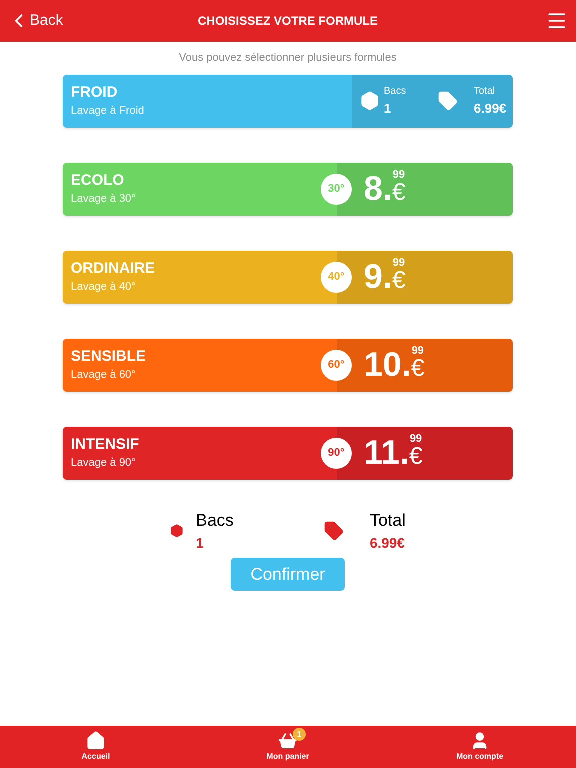 This screenshot has height=768, width=576. What do you see at coordinates (96, 741) in the screenshot?
I see `home-icon` at bounding box center [96, 741].